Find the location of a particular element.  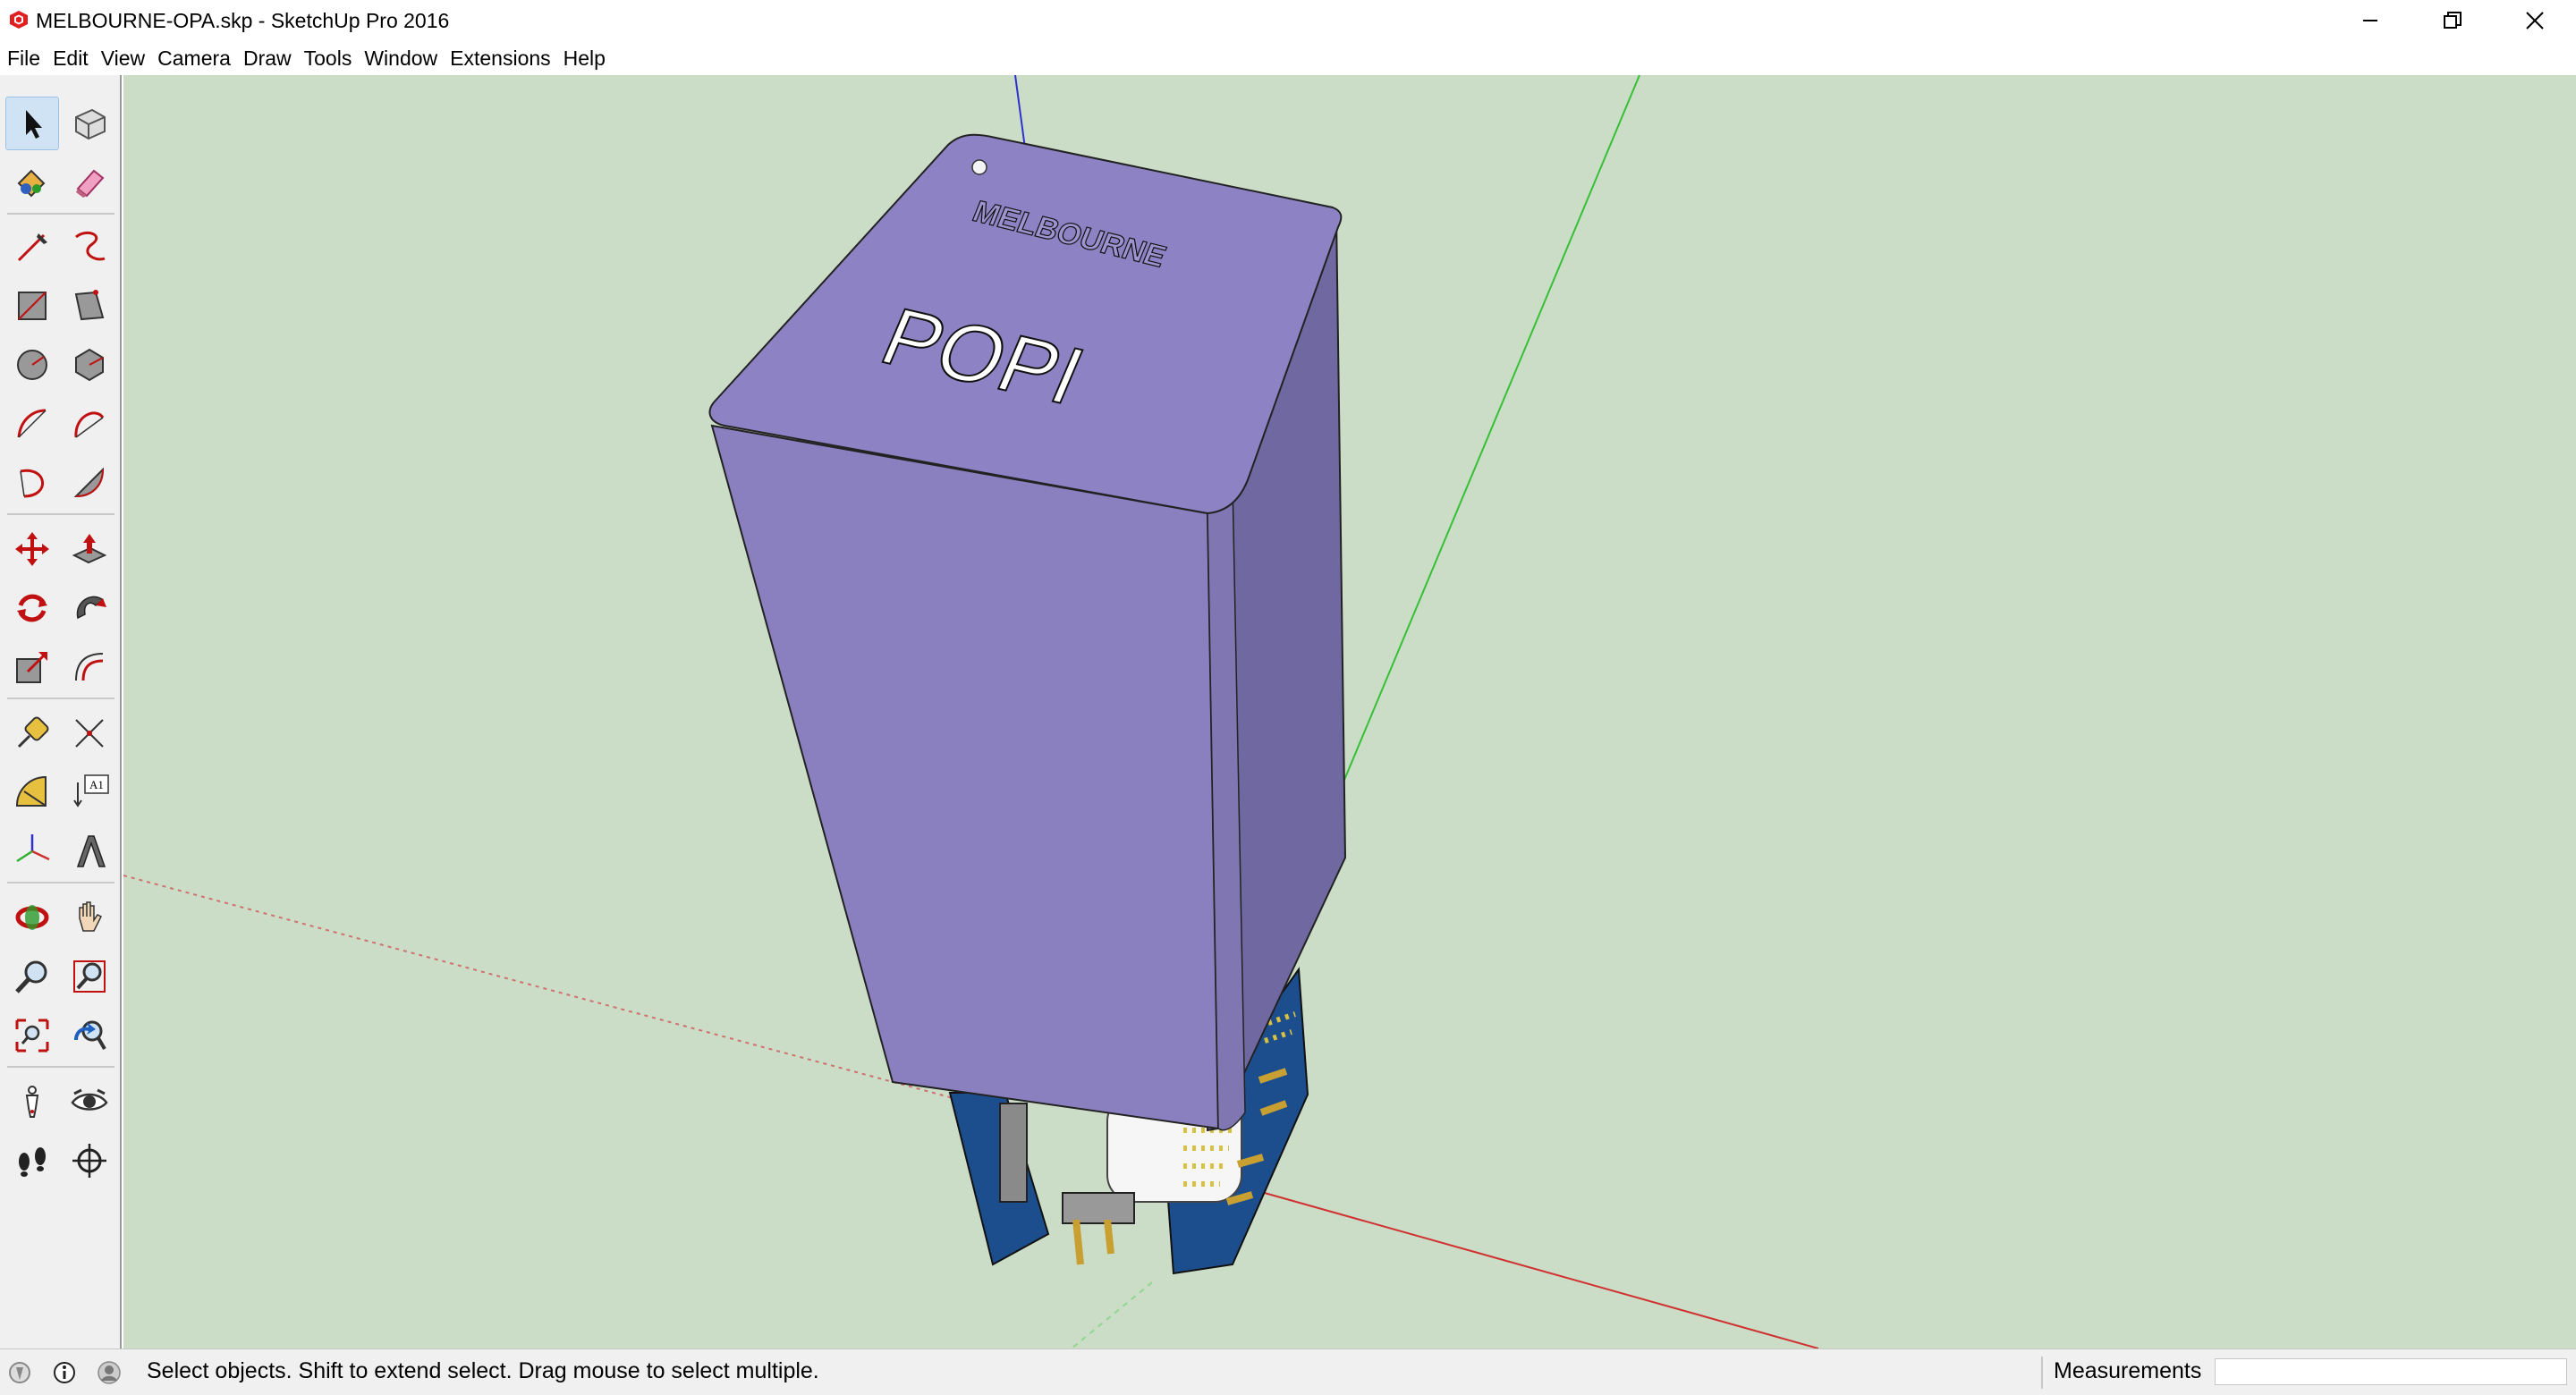

position-camera-tool-button is located at coordinates (32, 1102).